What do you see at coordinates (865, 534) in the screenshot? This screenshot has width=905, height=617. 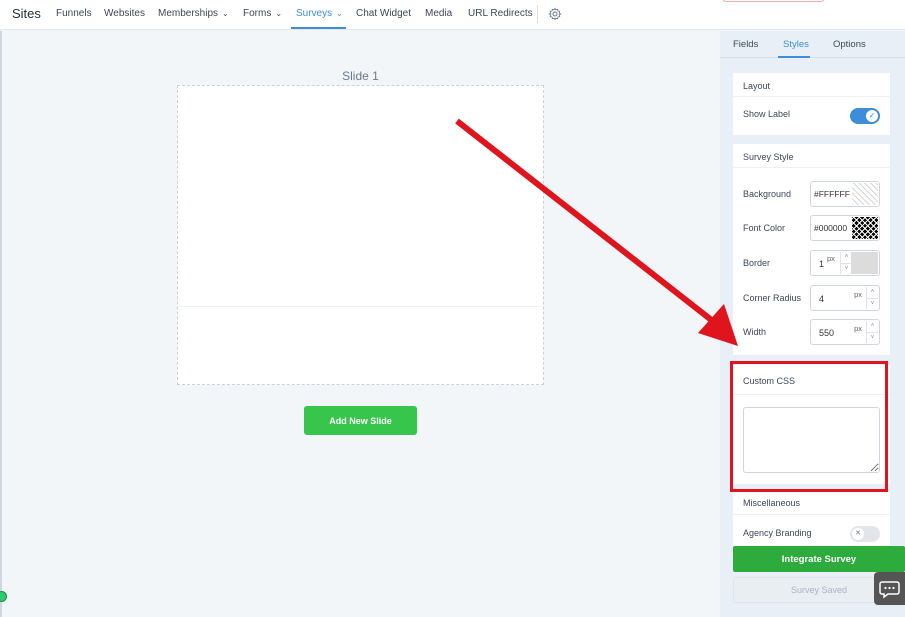 I see `agency-branding-toggle: ✕` at bounding box center [865, 534].